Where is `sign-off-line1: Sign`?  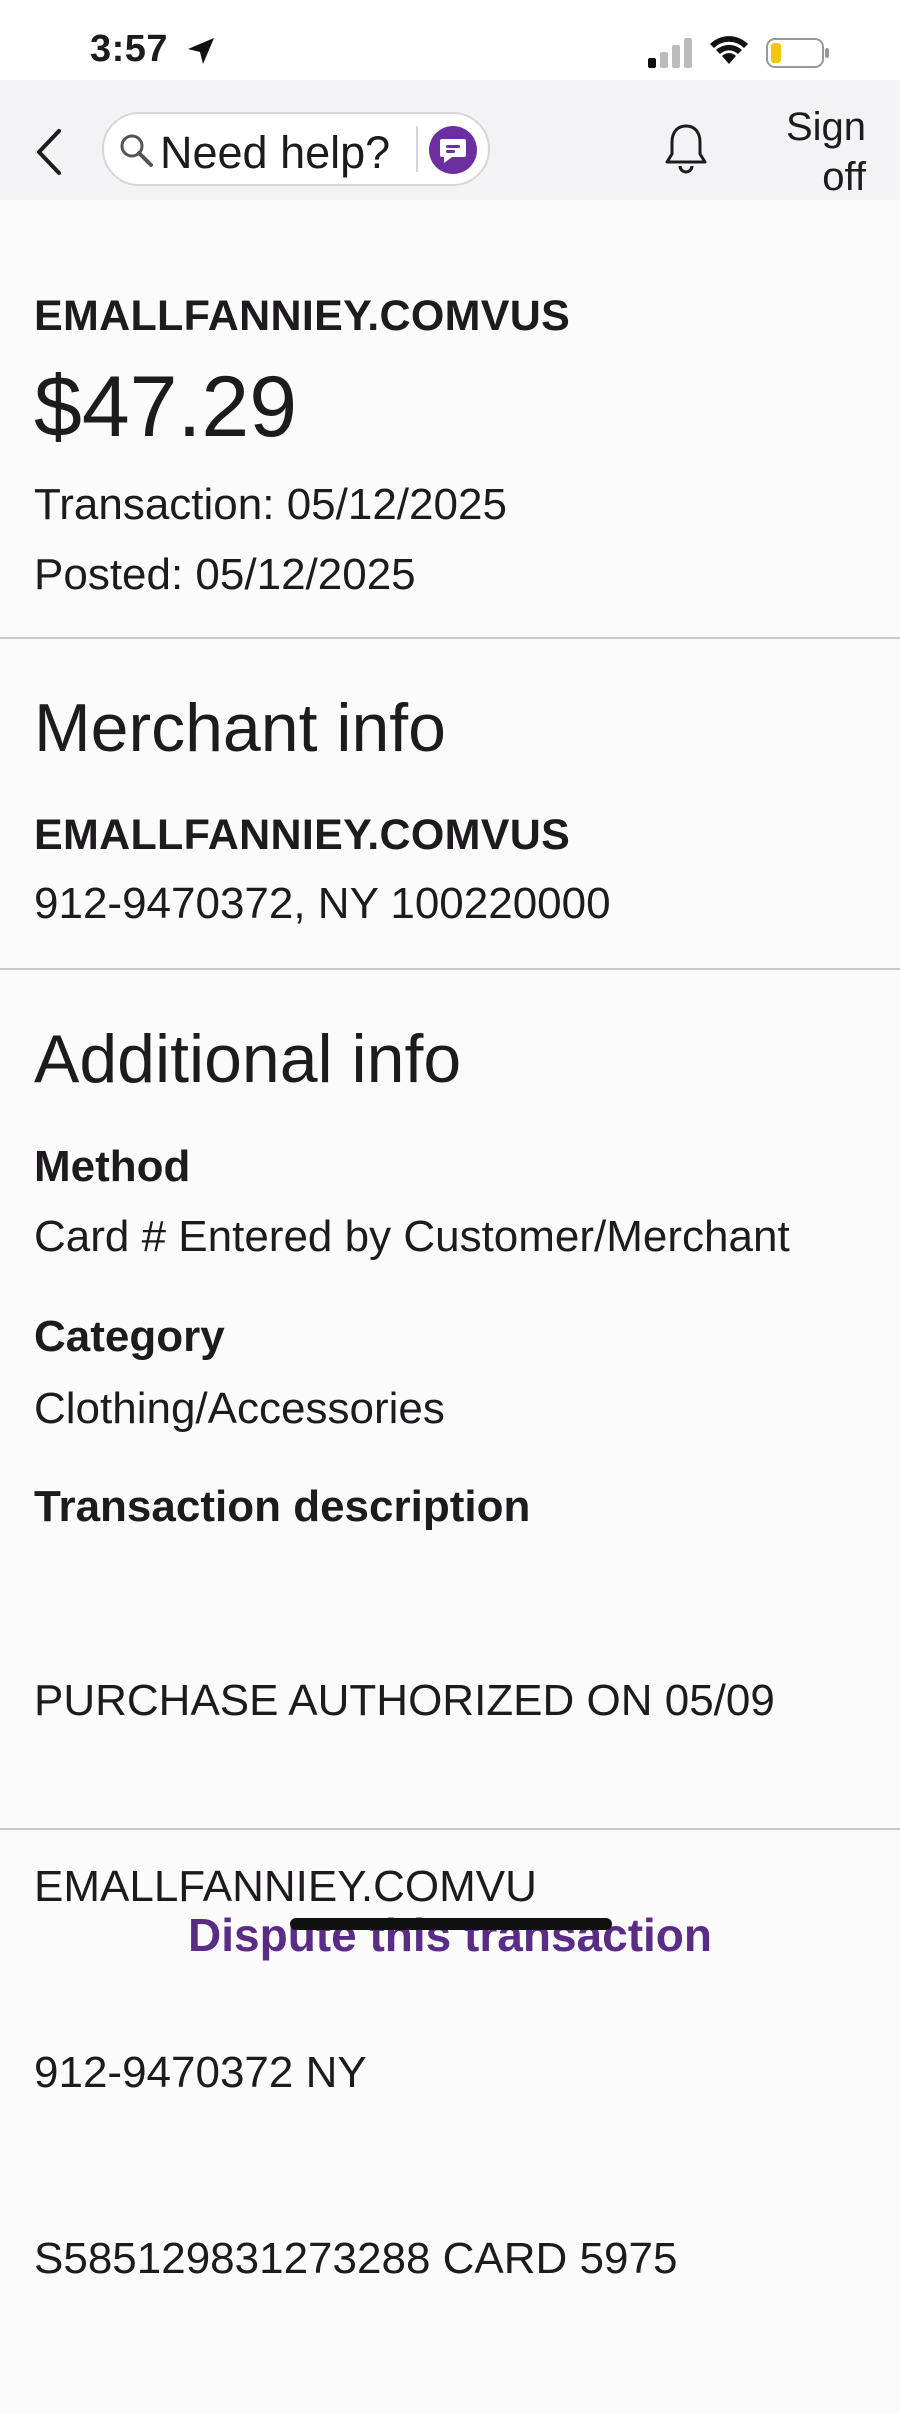 sign-off-line1: Sign is located at coordinates (825, 127).